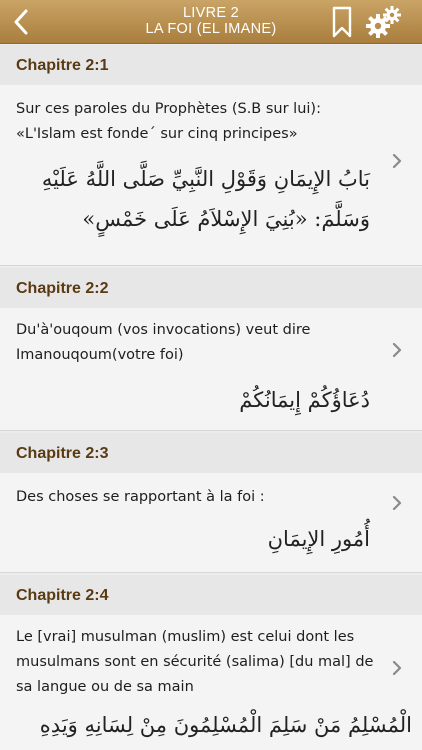 This screenshot has height=750, width=422. What do you see at coordinates (62, 595) in the screenshot?
I see `chapter-title: Chapitre 2:4` at bounding box center [62, 595].